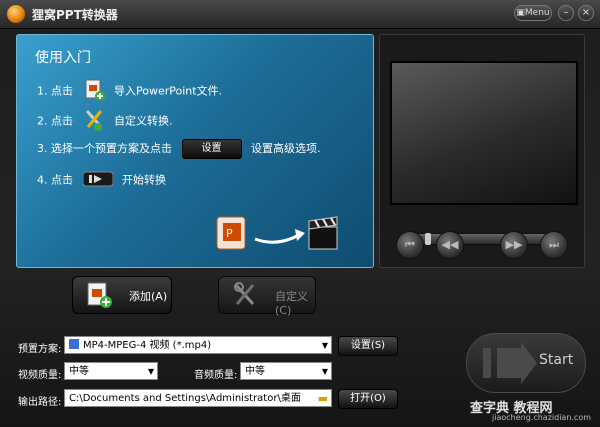 Image resolution: width=600 pixels, height=427 pixels. I want to click on play-icon, so click(97, 180).